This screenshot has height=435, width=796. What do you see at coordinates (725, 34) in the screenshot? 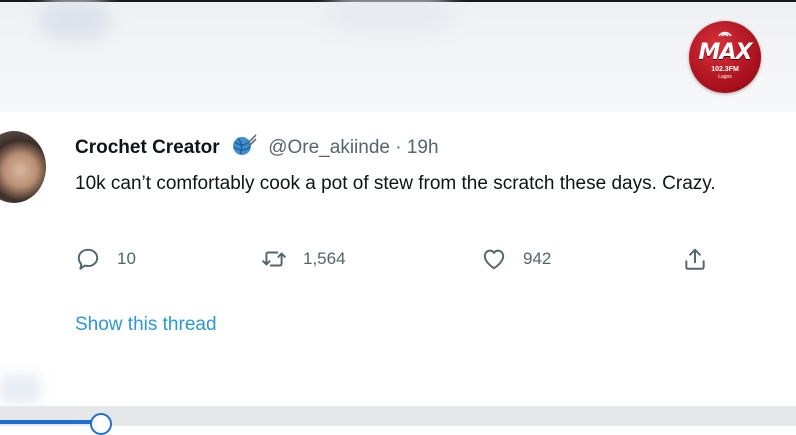
I see `signal-icon` at bounding box center [725, 34].